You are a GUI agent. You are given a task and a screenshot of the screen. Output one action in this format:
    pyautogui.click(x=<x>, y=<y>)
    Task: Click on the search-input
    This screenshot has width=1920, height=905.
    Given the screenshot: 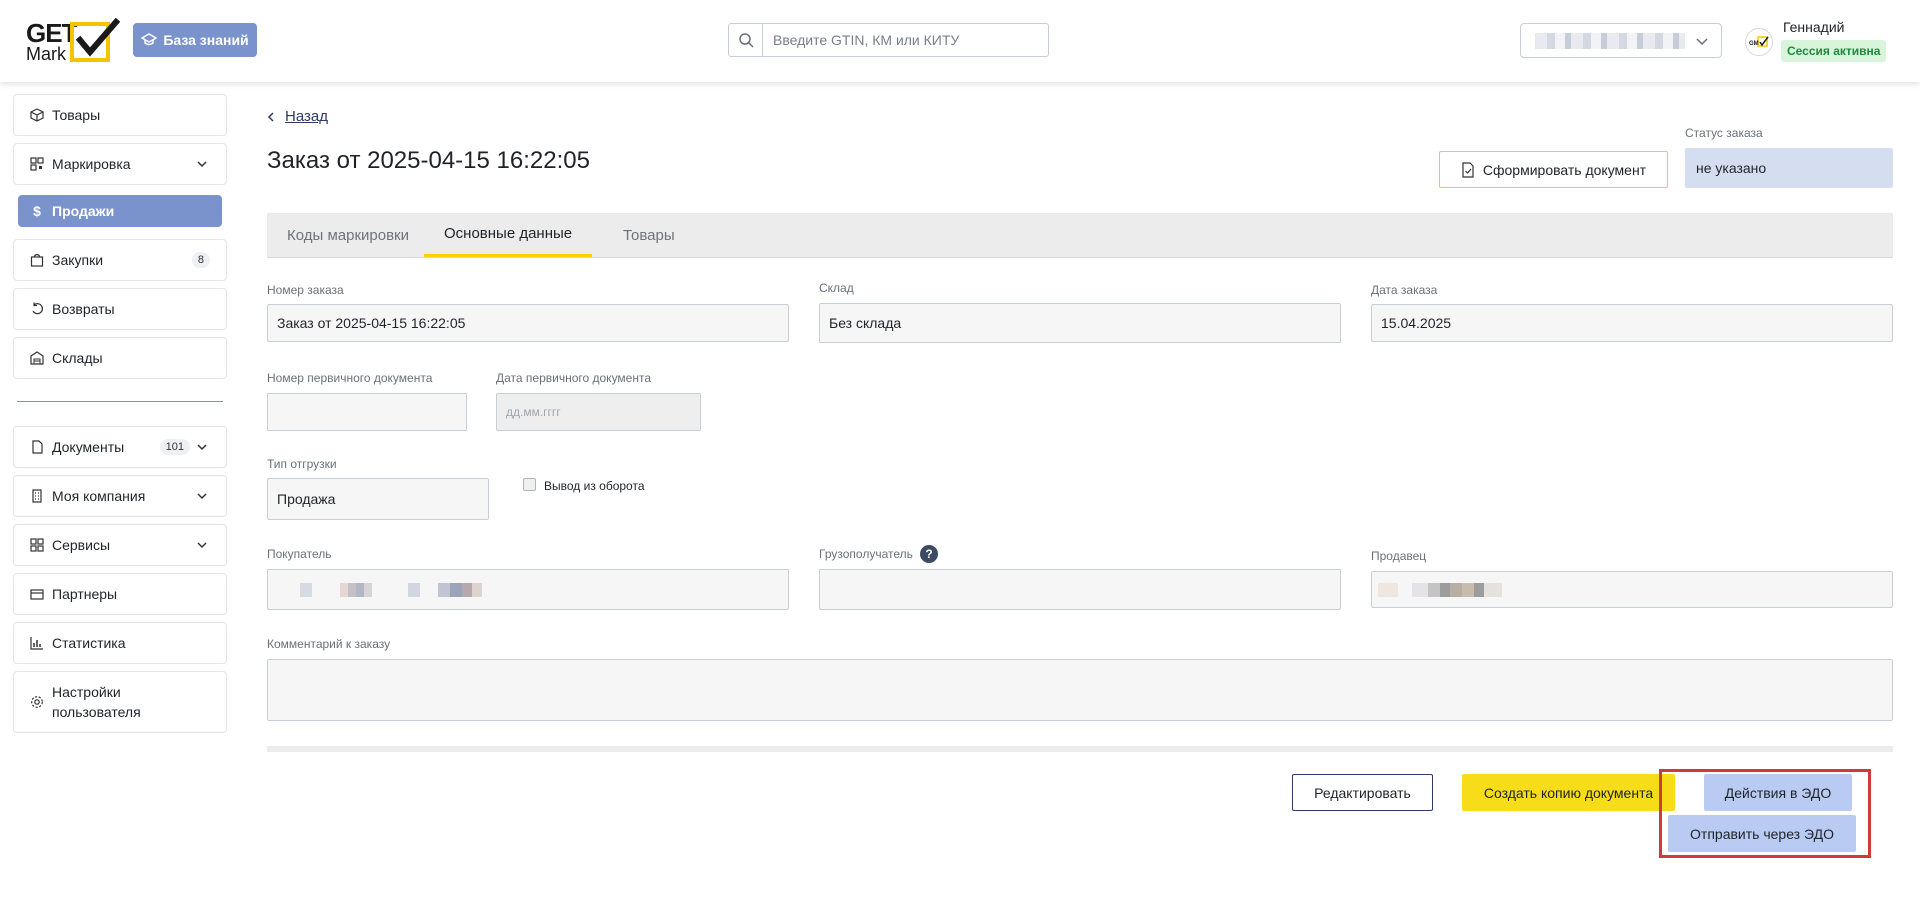 What is the action you would take?
    pyautogui.click(x=905, y=40)
    